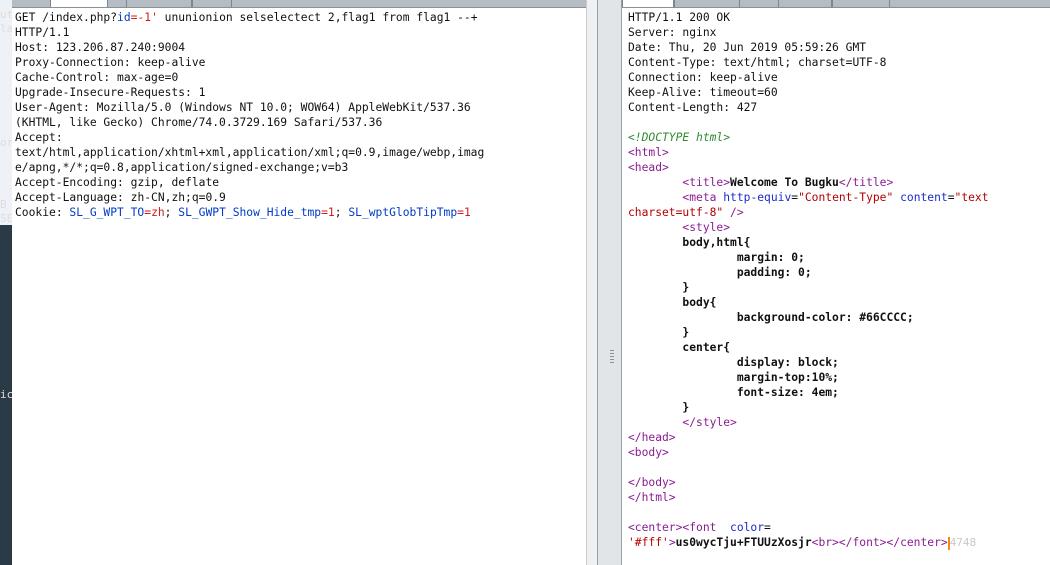 Image resolution: width=1050 pixels, height=565 pixels. Describe the element at coordinates (787, 392) in the screenshot. I see `css-line: font-size: 4em;` at that location.